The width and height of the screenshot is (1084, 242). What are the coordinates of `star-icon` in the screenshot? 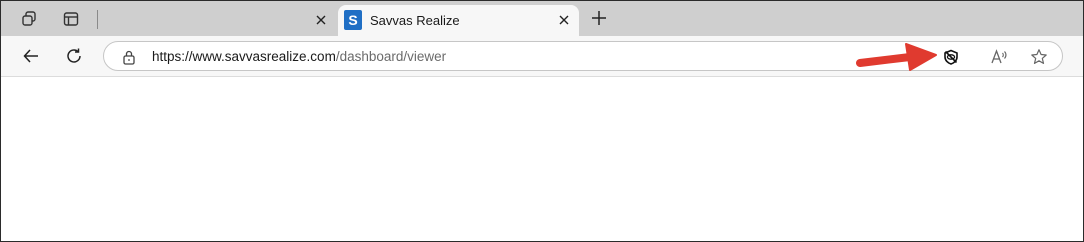 It's located at (1039, 56).